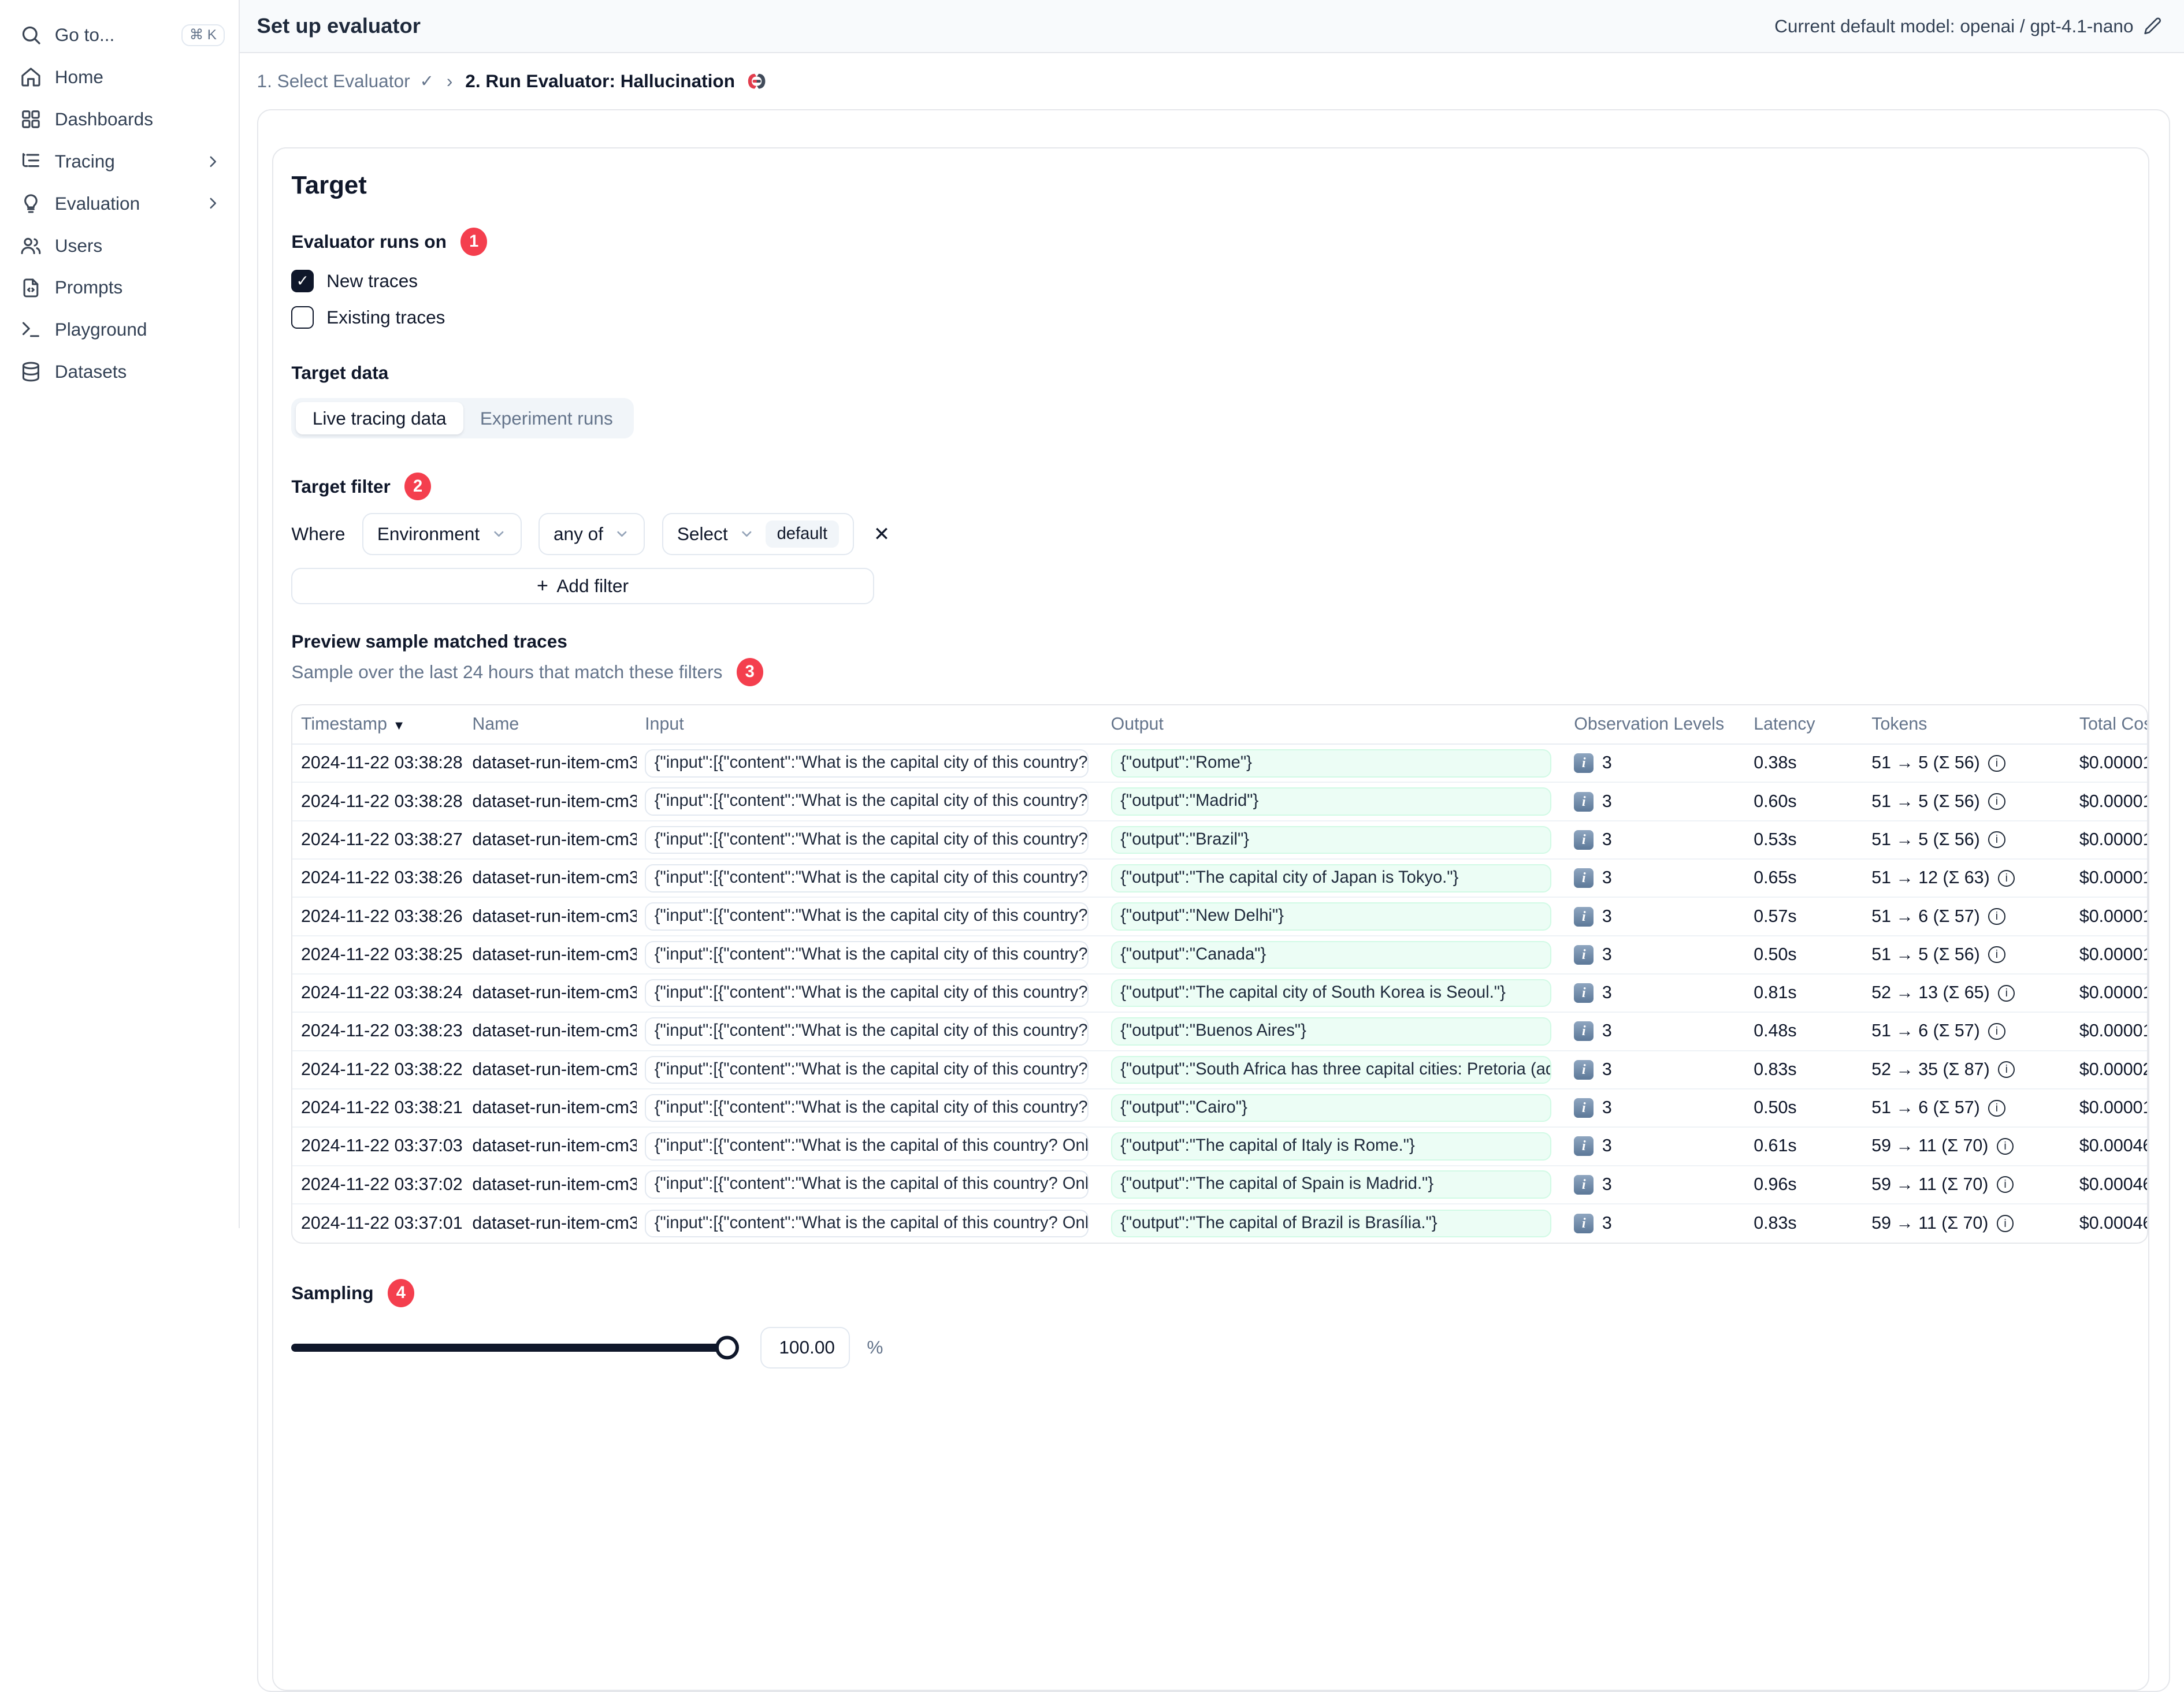 This screenshot has width=2184, height=1692. What do you see at coordinates (1331, 801) in the screenshot?
I see `output-chip: {"output":"Madrid"}` at bounding box center [1331, 801].